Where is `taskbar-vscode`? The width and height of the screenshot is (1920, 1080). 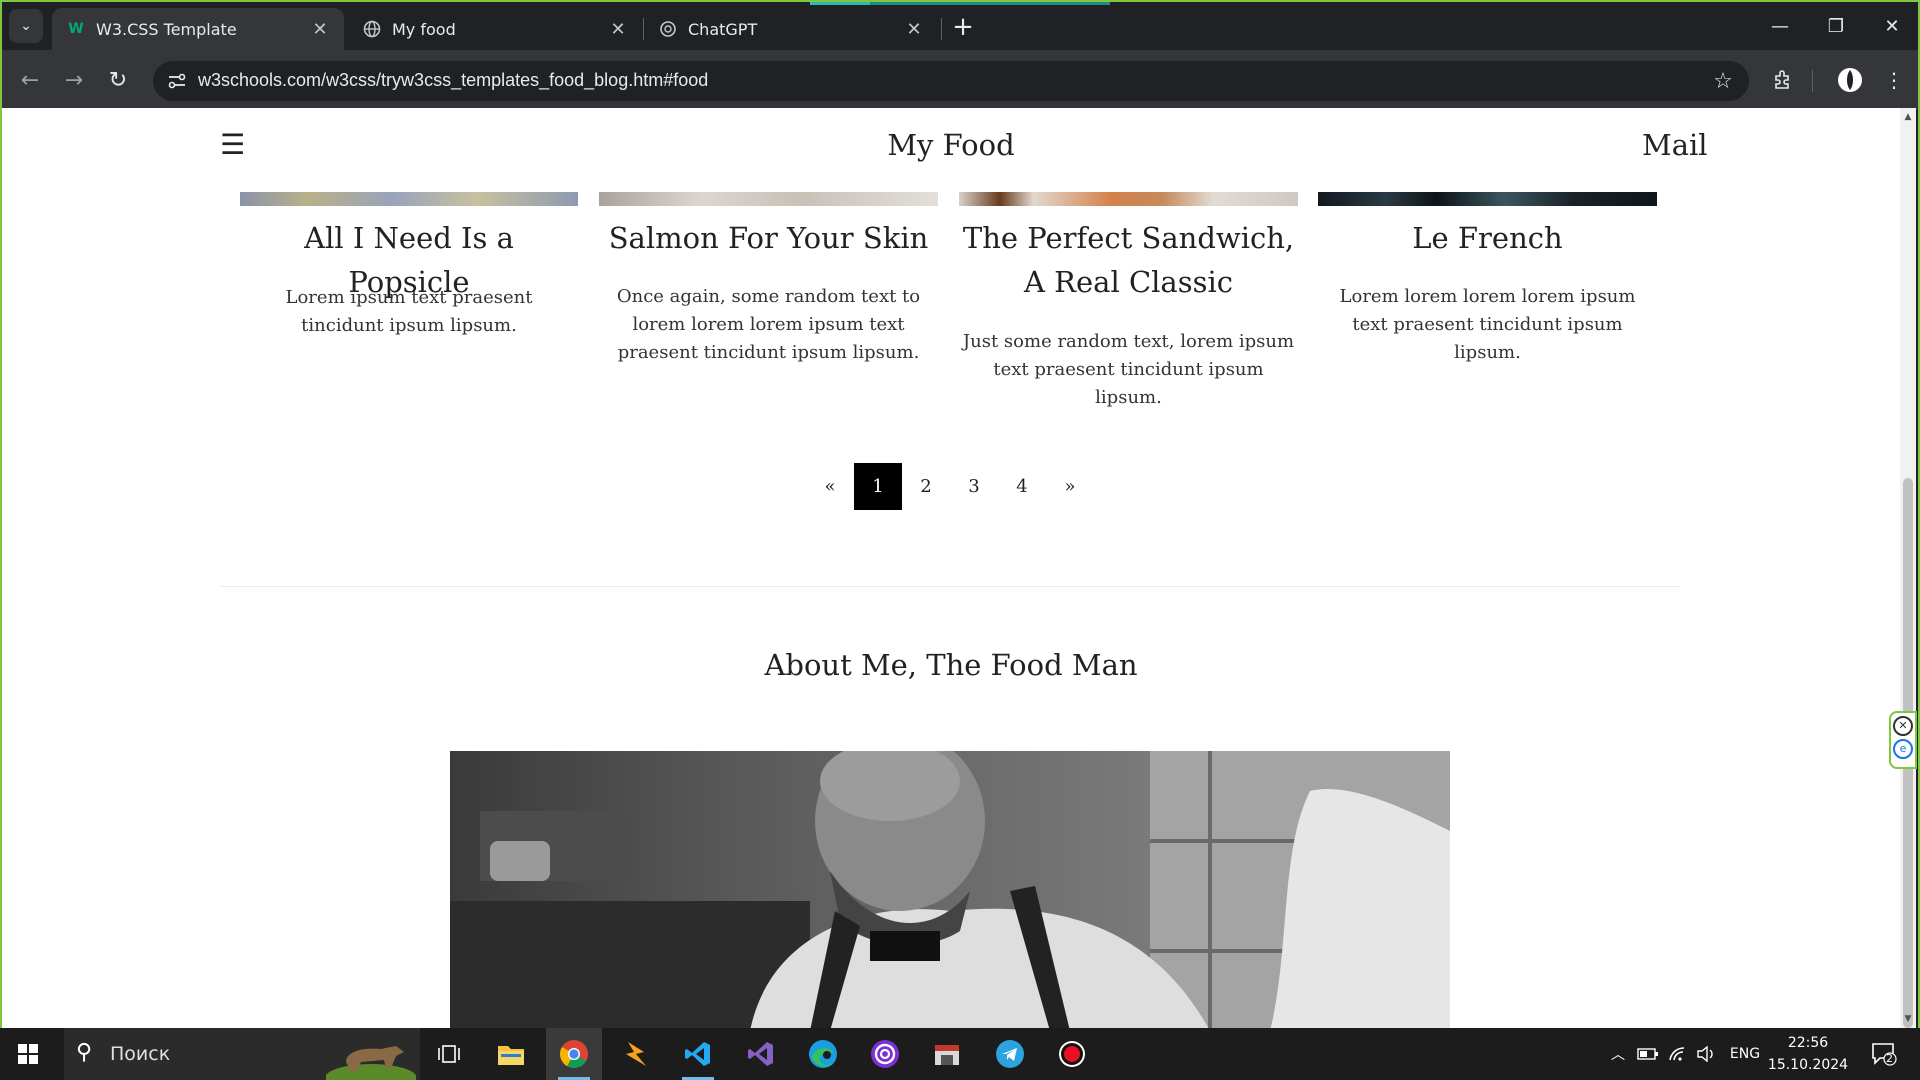
taskbar-vscode is located at coordinates (698, 1054).